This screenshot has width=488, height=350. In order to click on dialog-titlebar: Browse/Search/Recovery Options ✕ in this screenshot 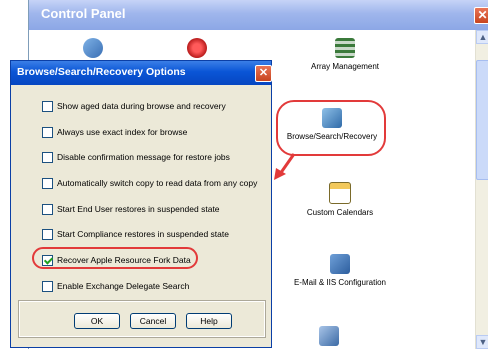, I will do `click(141, 73)`.